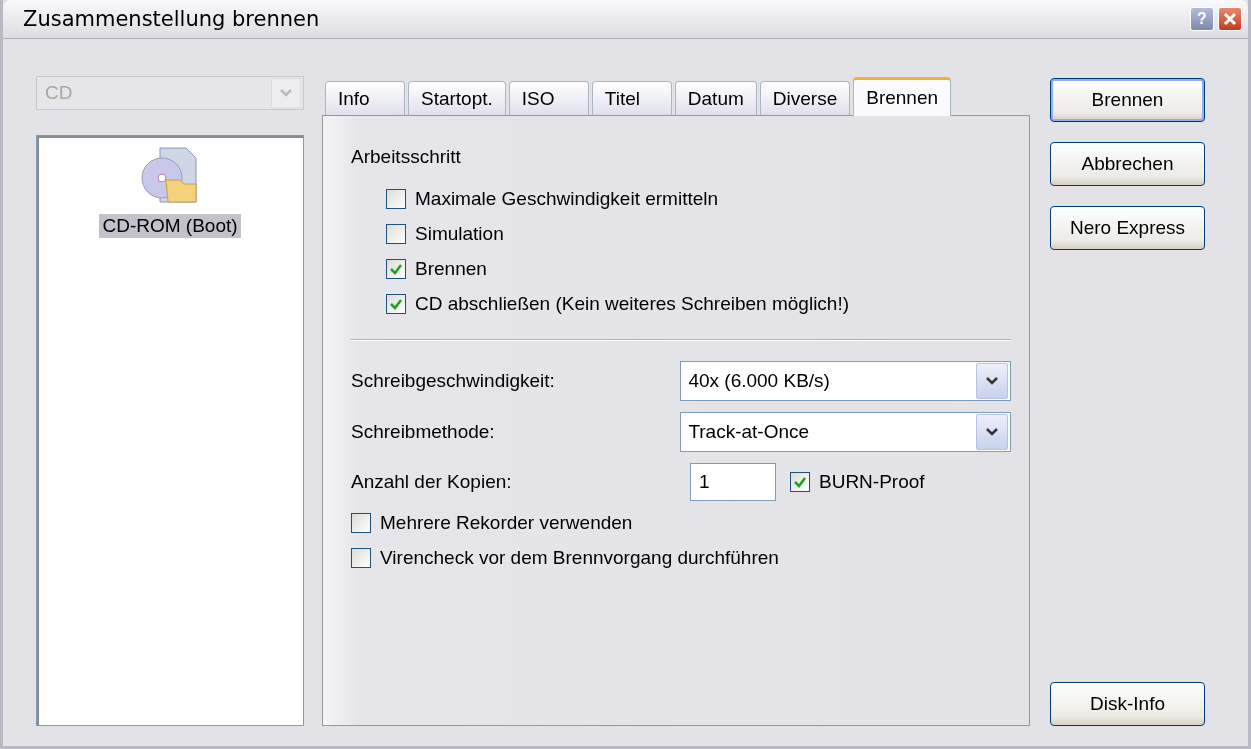 This screenshot has width=1251, height=749. What do you see at coordinates (845, 432) in the screenshot?
I see `write-method-dropdown: Track-at-Once` at bounding box center [845, 432].